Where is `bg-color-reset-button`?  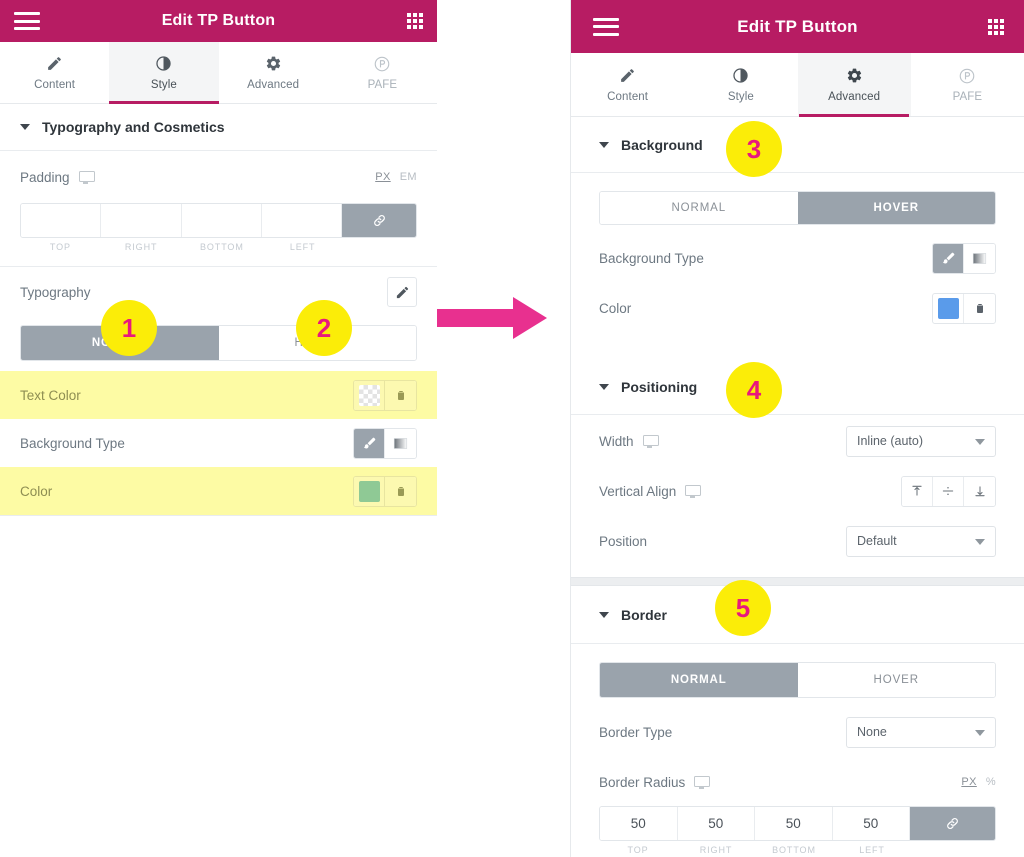 bg-color-reset-button is located at coordinates (979, 308).